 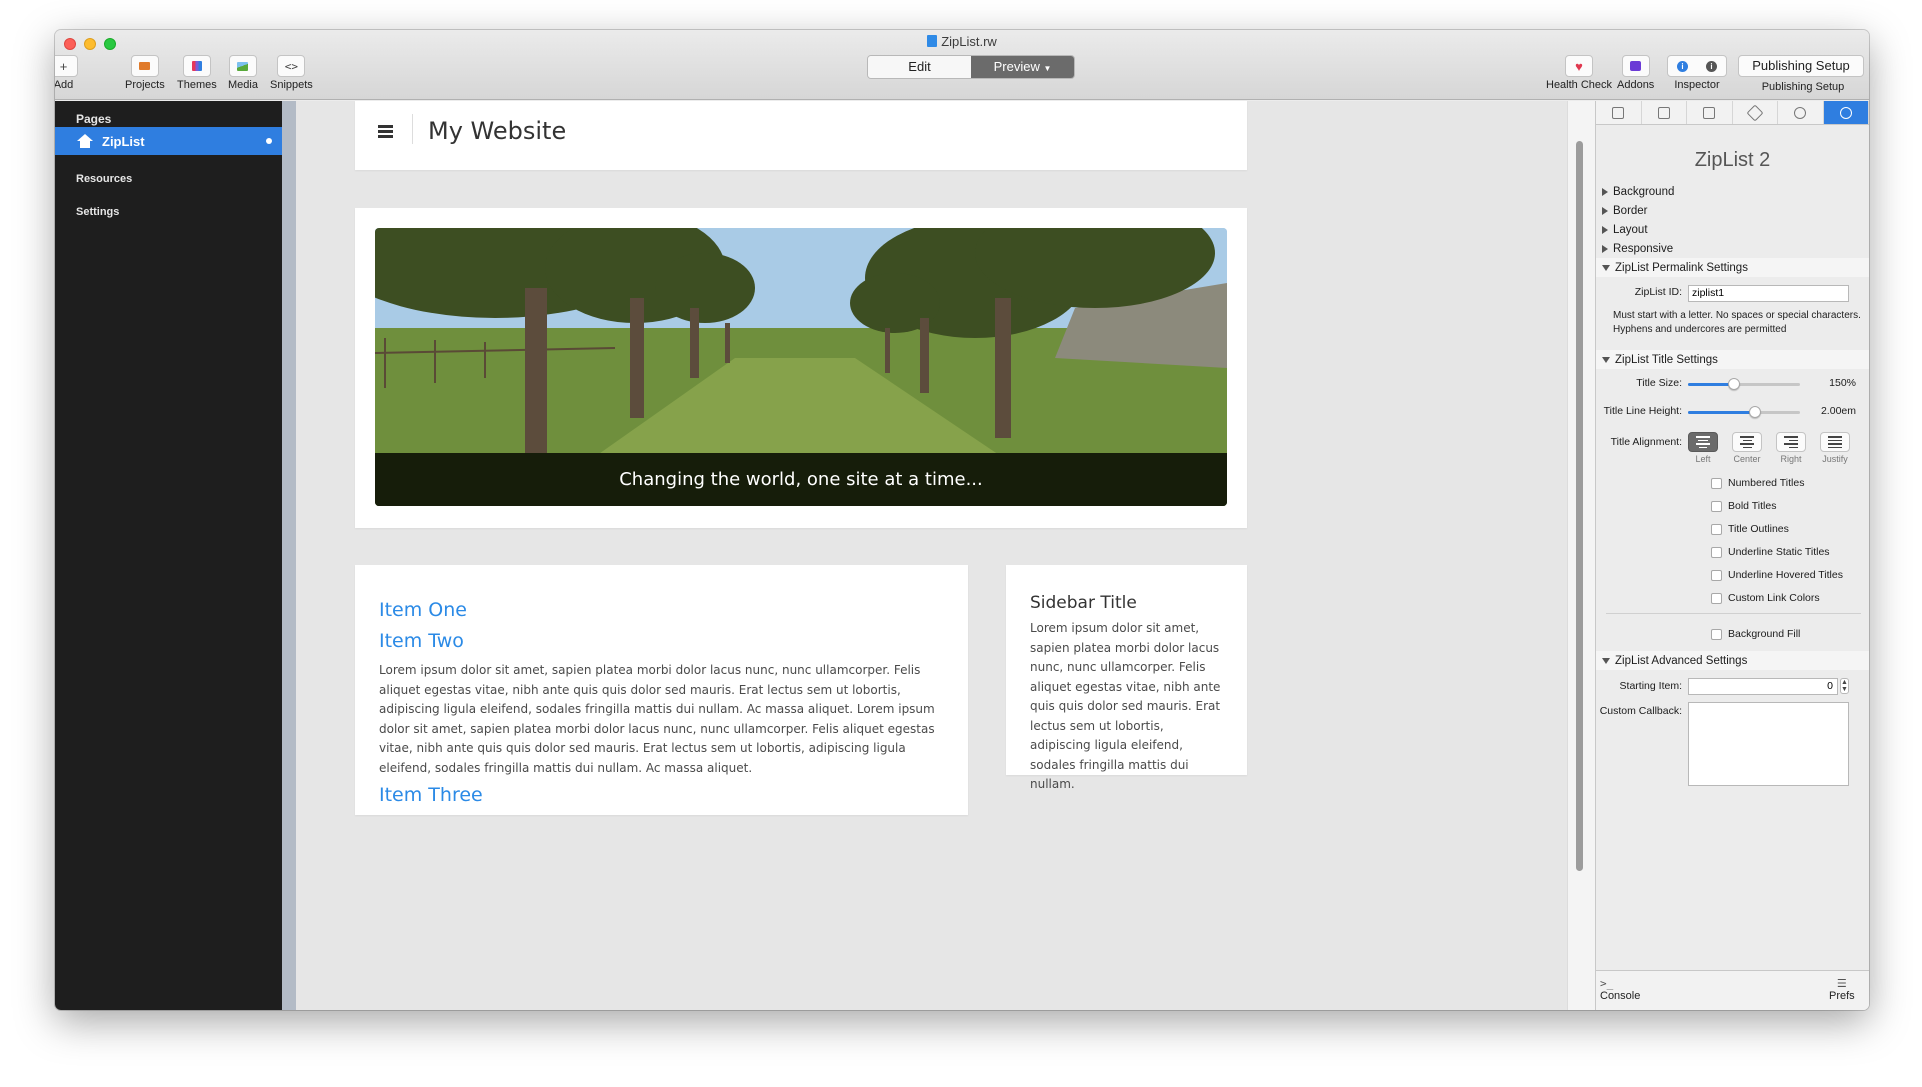 I want to click on underline-hovered-titles-checkbox: Underline Hovered Titles, so click(x=1777, y=575).